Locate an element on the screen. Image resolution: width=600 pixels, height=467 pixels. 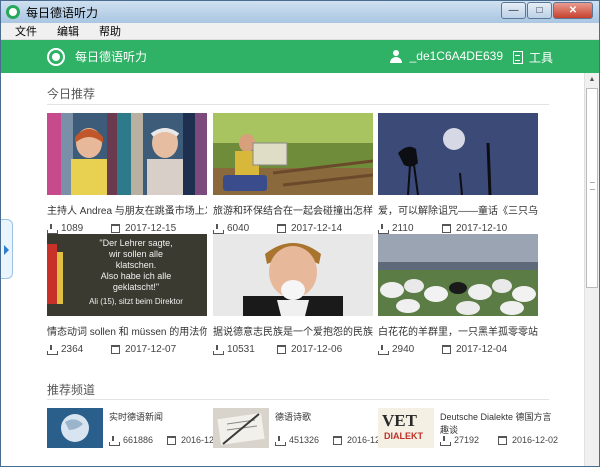
card-date: 2017-12-10 is located at coordinates (482, 228).